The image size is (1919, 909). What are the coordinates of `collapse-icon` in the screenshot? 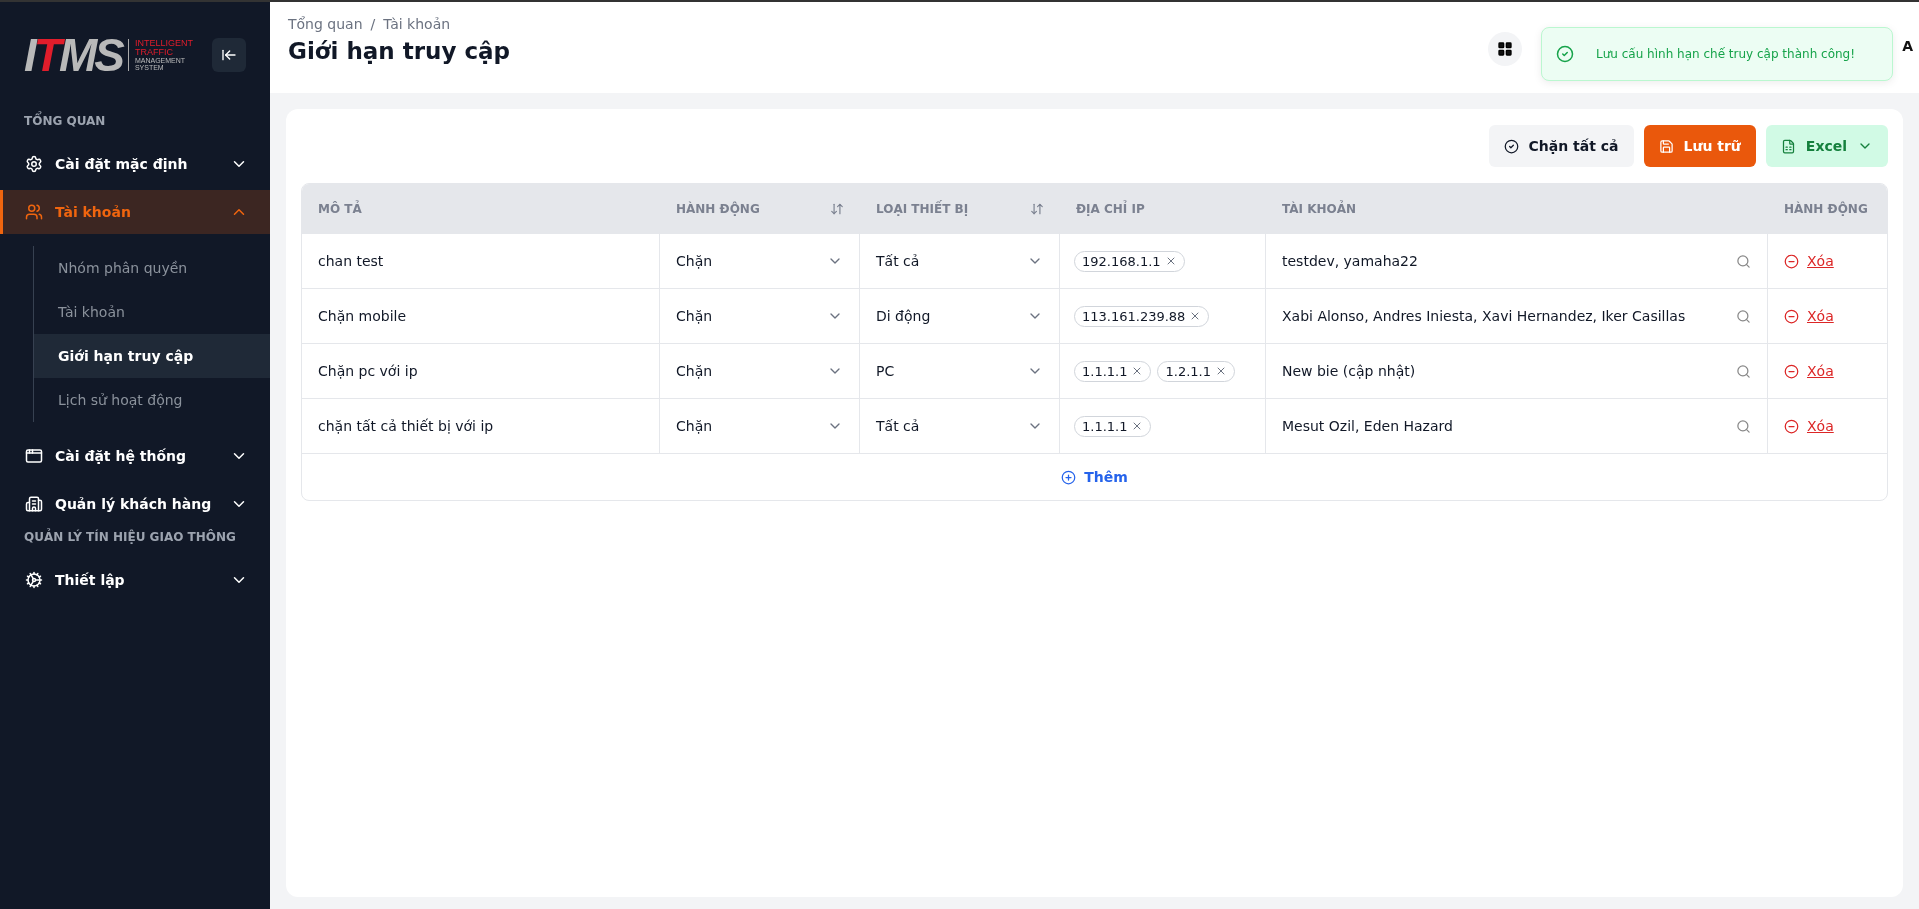 It's located at (229, 55).